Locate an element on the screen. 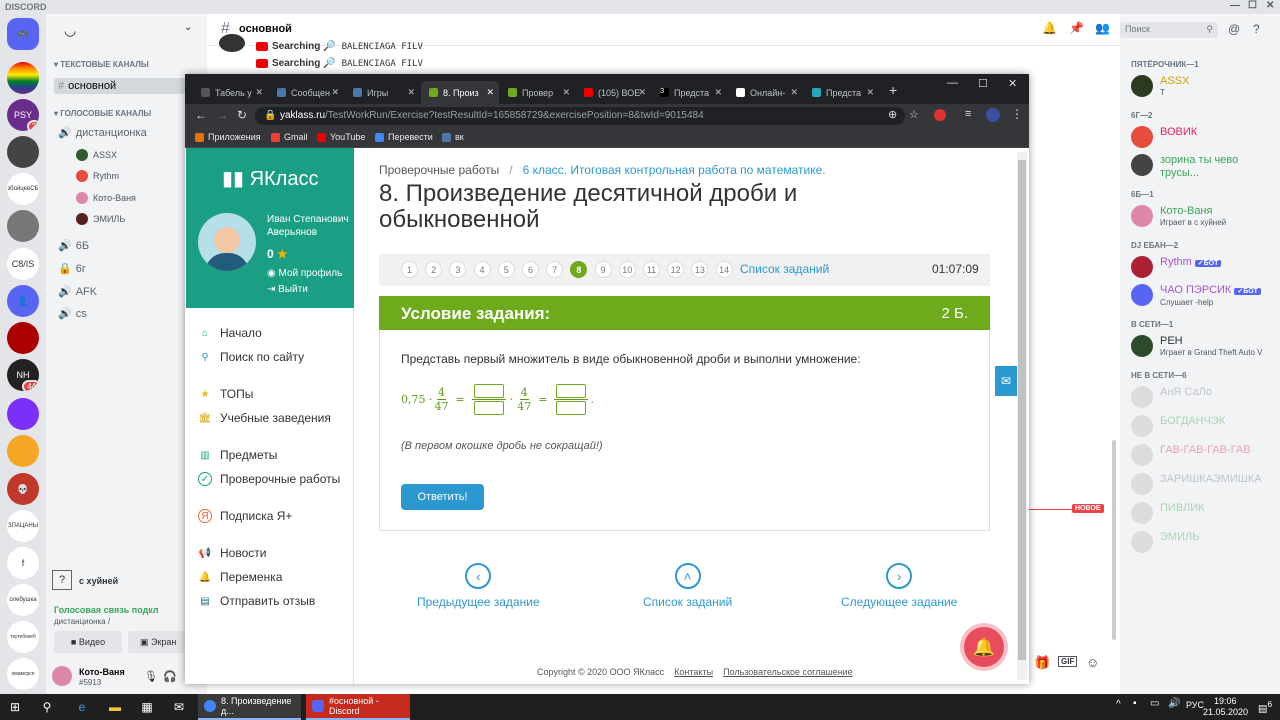  page-scrollbar is located at coordinates (1022, 416).